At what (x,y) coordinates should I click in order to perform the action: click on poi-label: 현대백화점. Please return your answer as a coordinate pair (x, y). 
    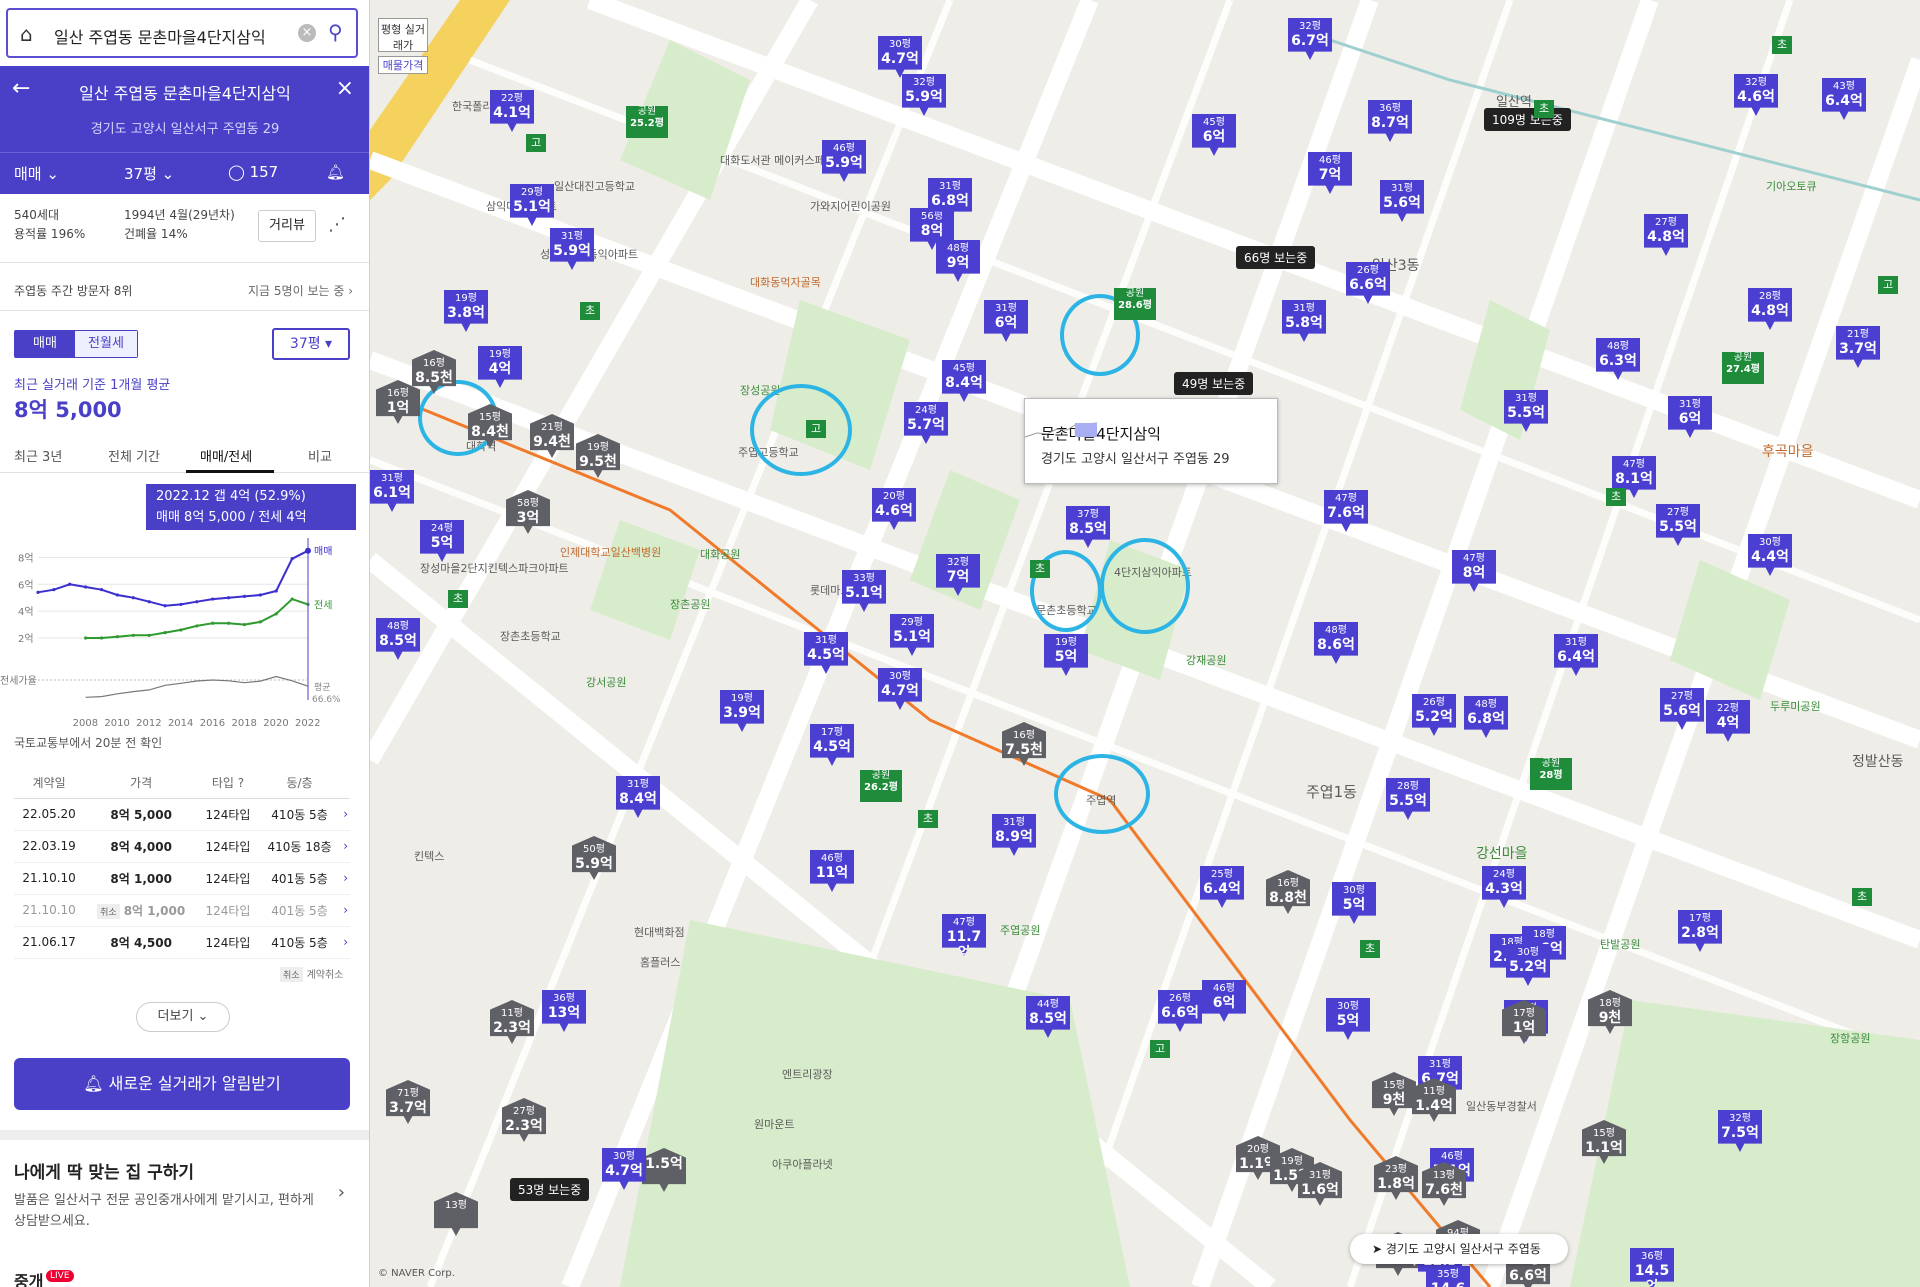
    Looking at the image, I should click on (659, 932).